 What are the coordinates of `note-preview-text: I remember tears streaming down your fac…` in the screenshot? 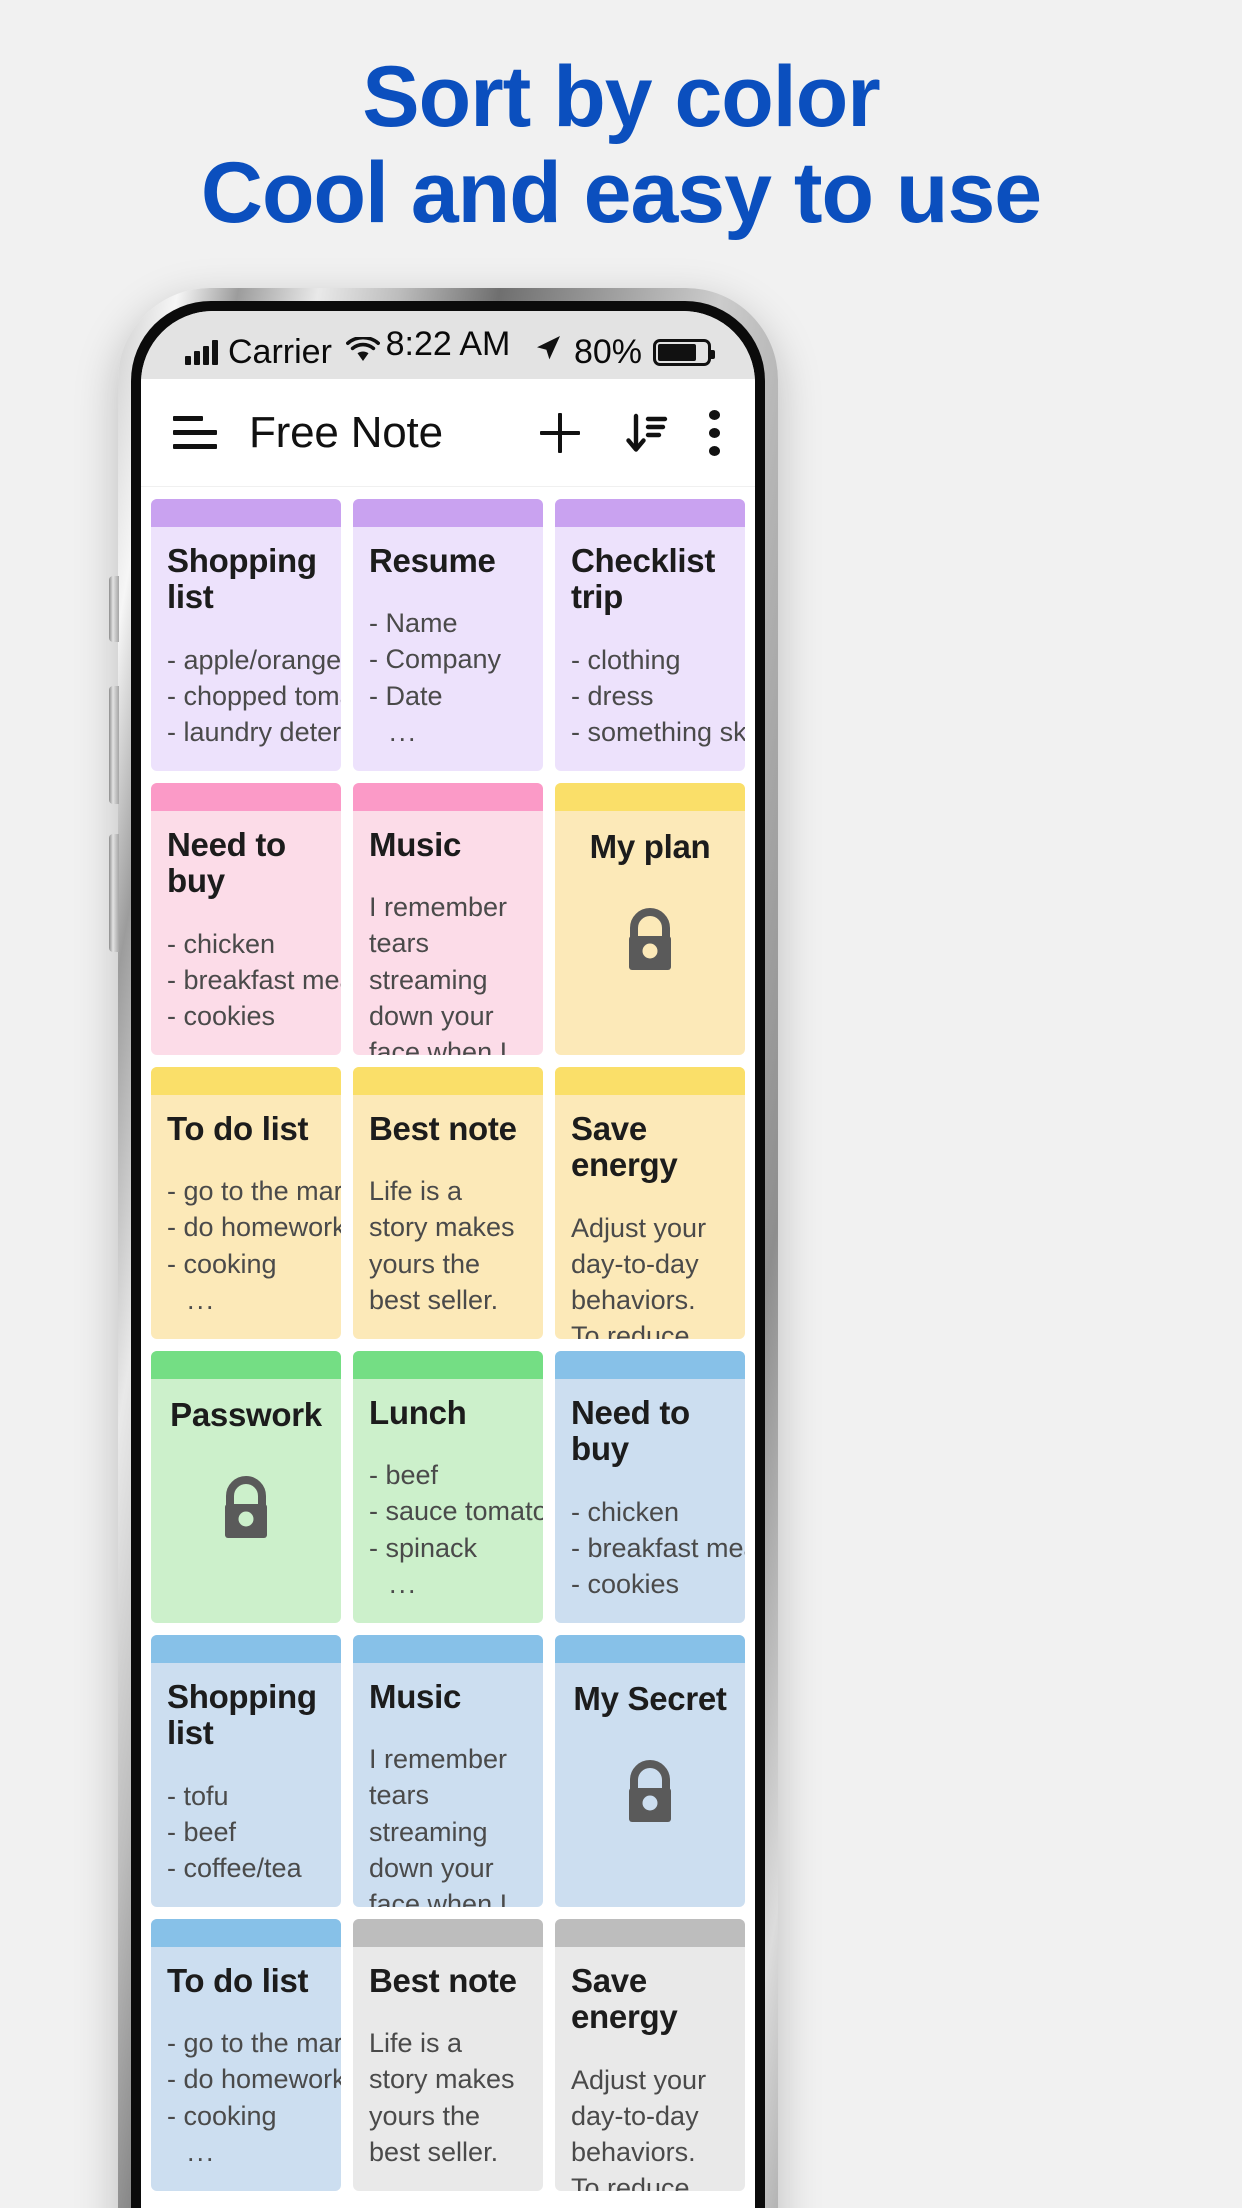 It's located at (438, 1825).